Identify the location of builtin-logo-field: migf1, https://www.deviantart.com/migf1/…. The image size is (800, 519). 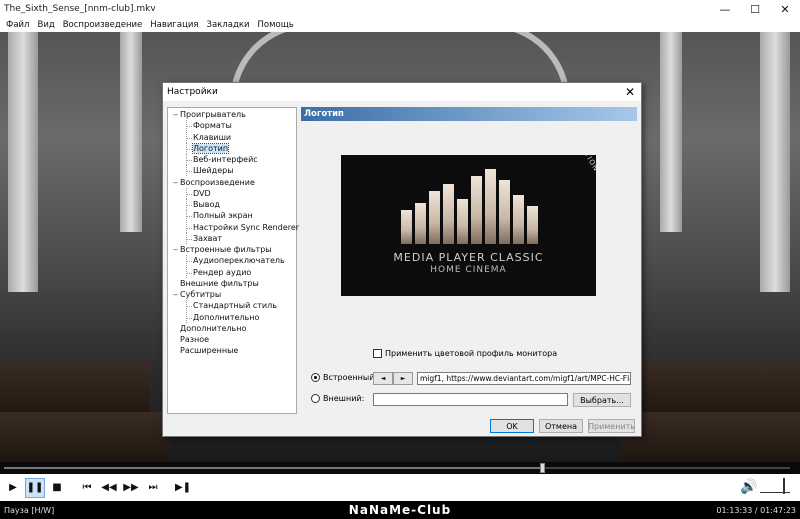
(524, 378).